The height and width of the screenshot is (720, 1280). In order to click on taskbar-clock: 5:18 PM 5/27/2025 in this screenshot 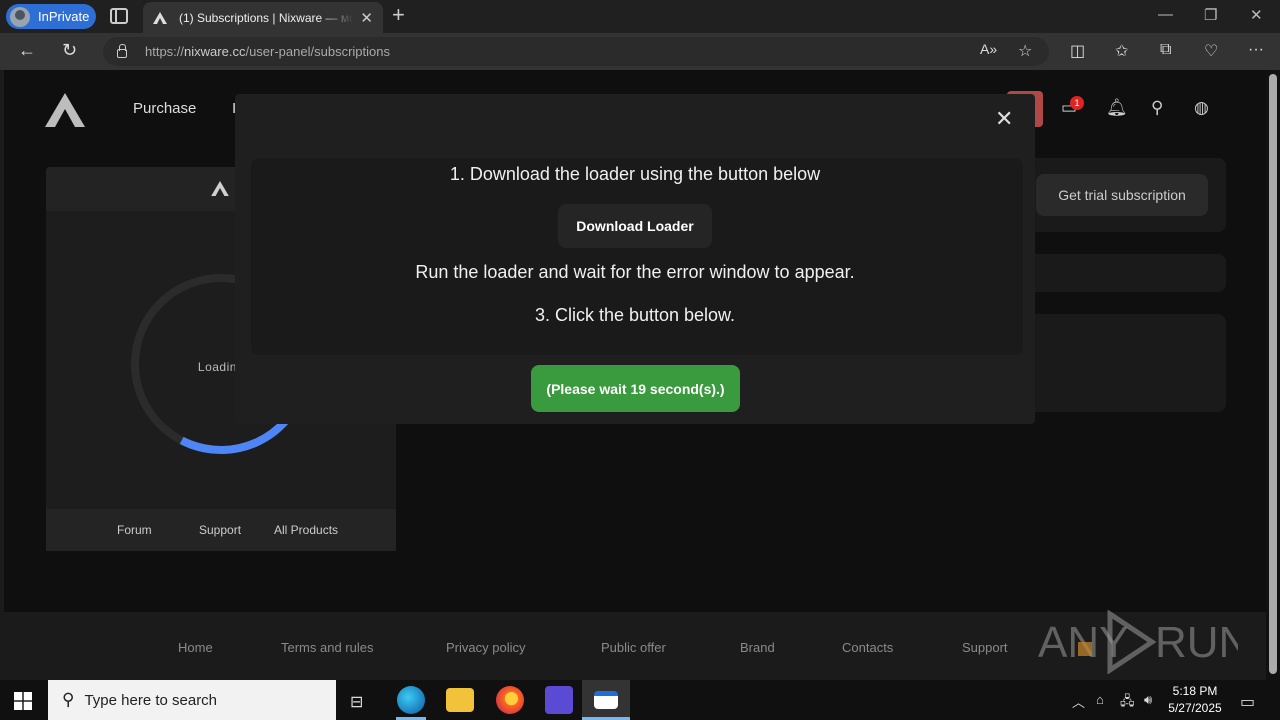, I will do `click(1195, 700)`.